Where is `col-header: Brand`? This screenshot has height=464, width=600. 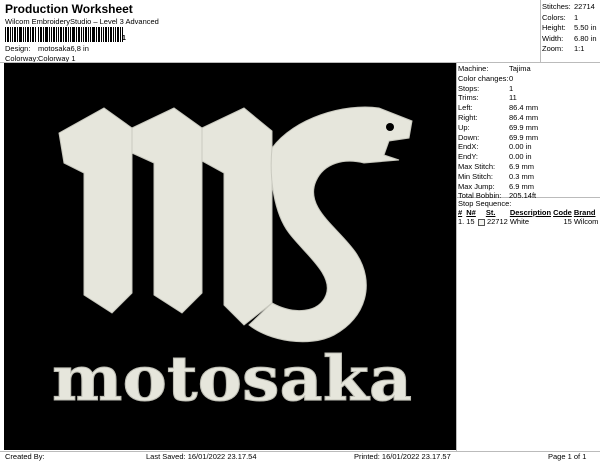
col-header: Brand is located at coordinates (584, 212).